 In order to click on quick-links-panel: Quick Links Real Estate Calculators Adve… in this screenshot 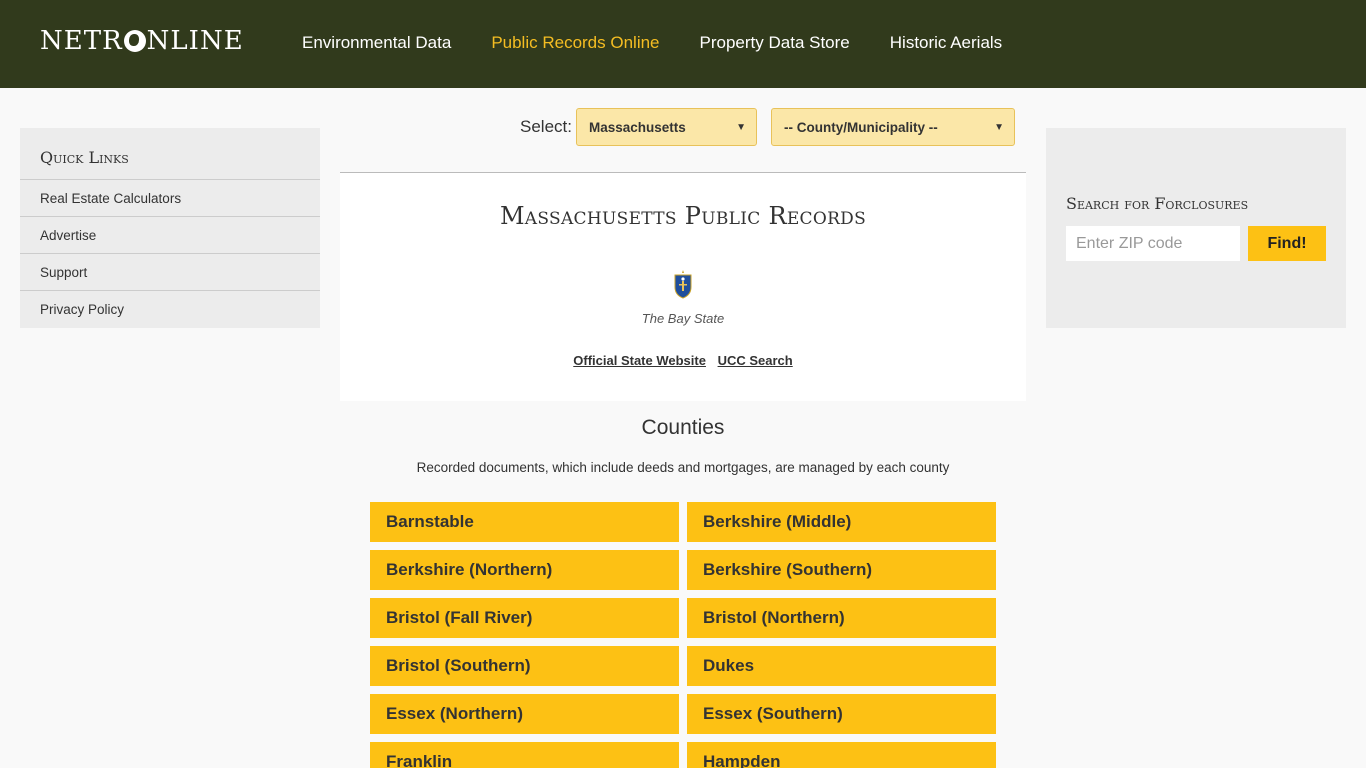, I will do `click(170, 228)`.